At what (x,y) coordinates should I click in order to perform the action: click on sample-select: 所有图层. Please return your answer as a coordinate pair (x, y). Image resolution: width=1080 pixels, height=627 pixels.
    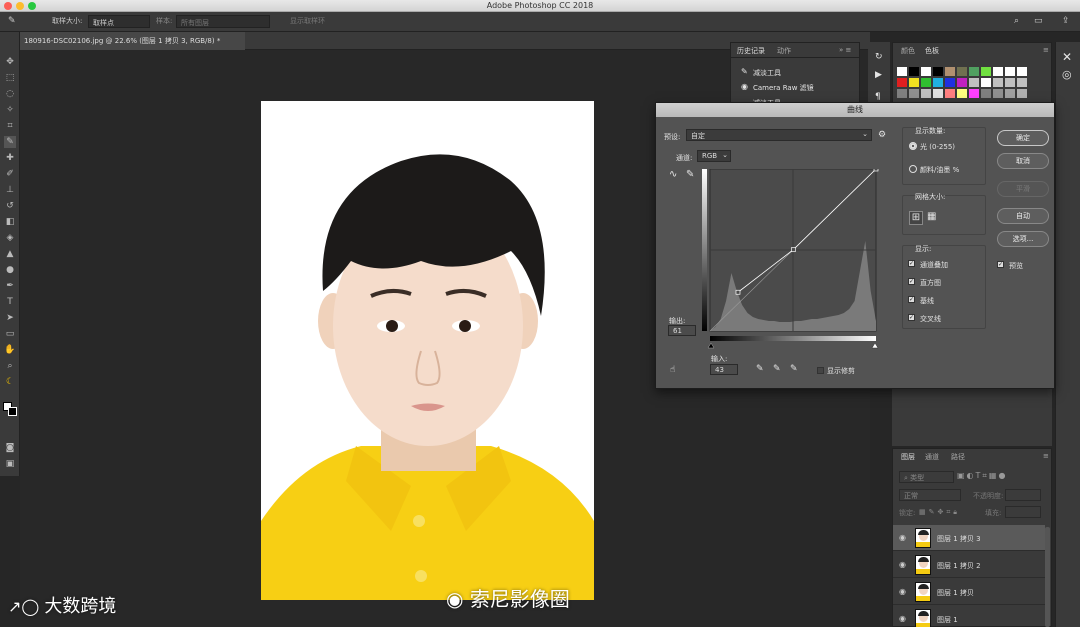
    Looking at the image, I should click on (223, 21).